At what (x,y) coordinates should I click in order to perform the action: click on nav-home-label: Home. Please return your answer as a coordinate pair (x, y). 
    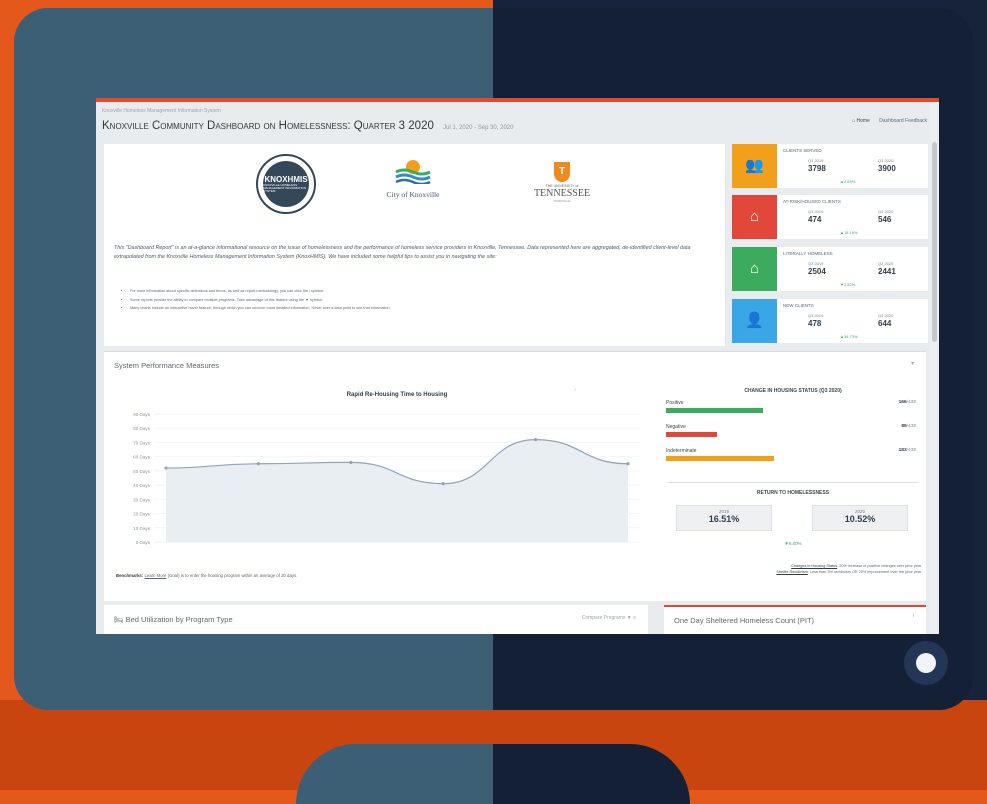
    Looking at the image, I should click on (863, 121).